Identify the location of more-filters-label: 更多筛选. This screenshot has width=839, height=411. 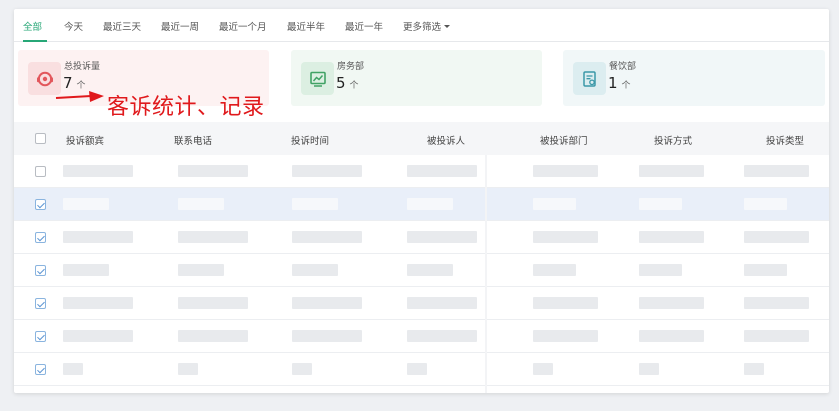
(422, 27).